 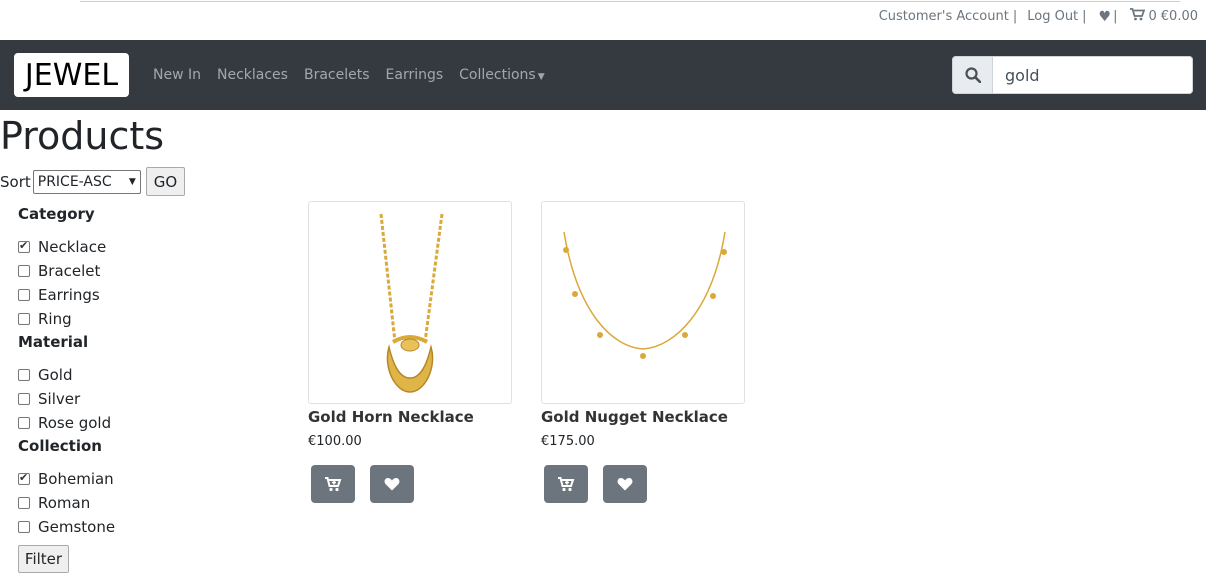 What do you see at coordinates (252, 75) in the screenshot?
I see `nav-item-necklaces: Necklaces` at bounding box center [252, 75].